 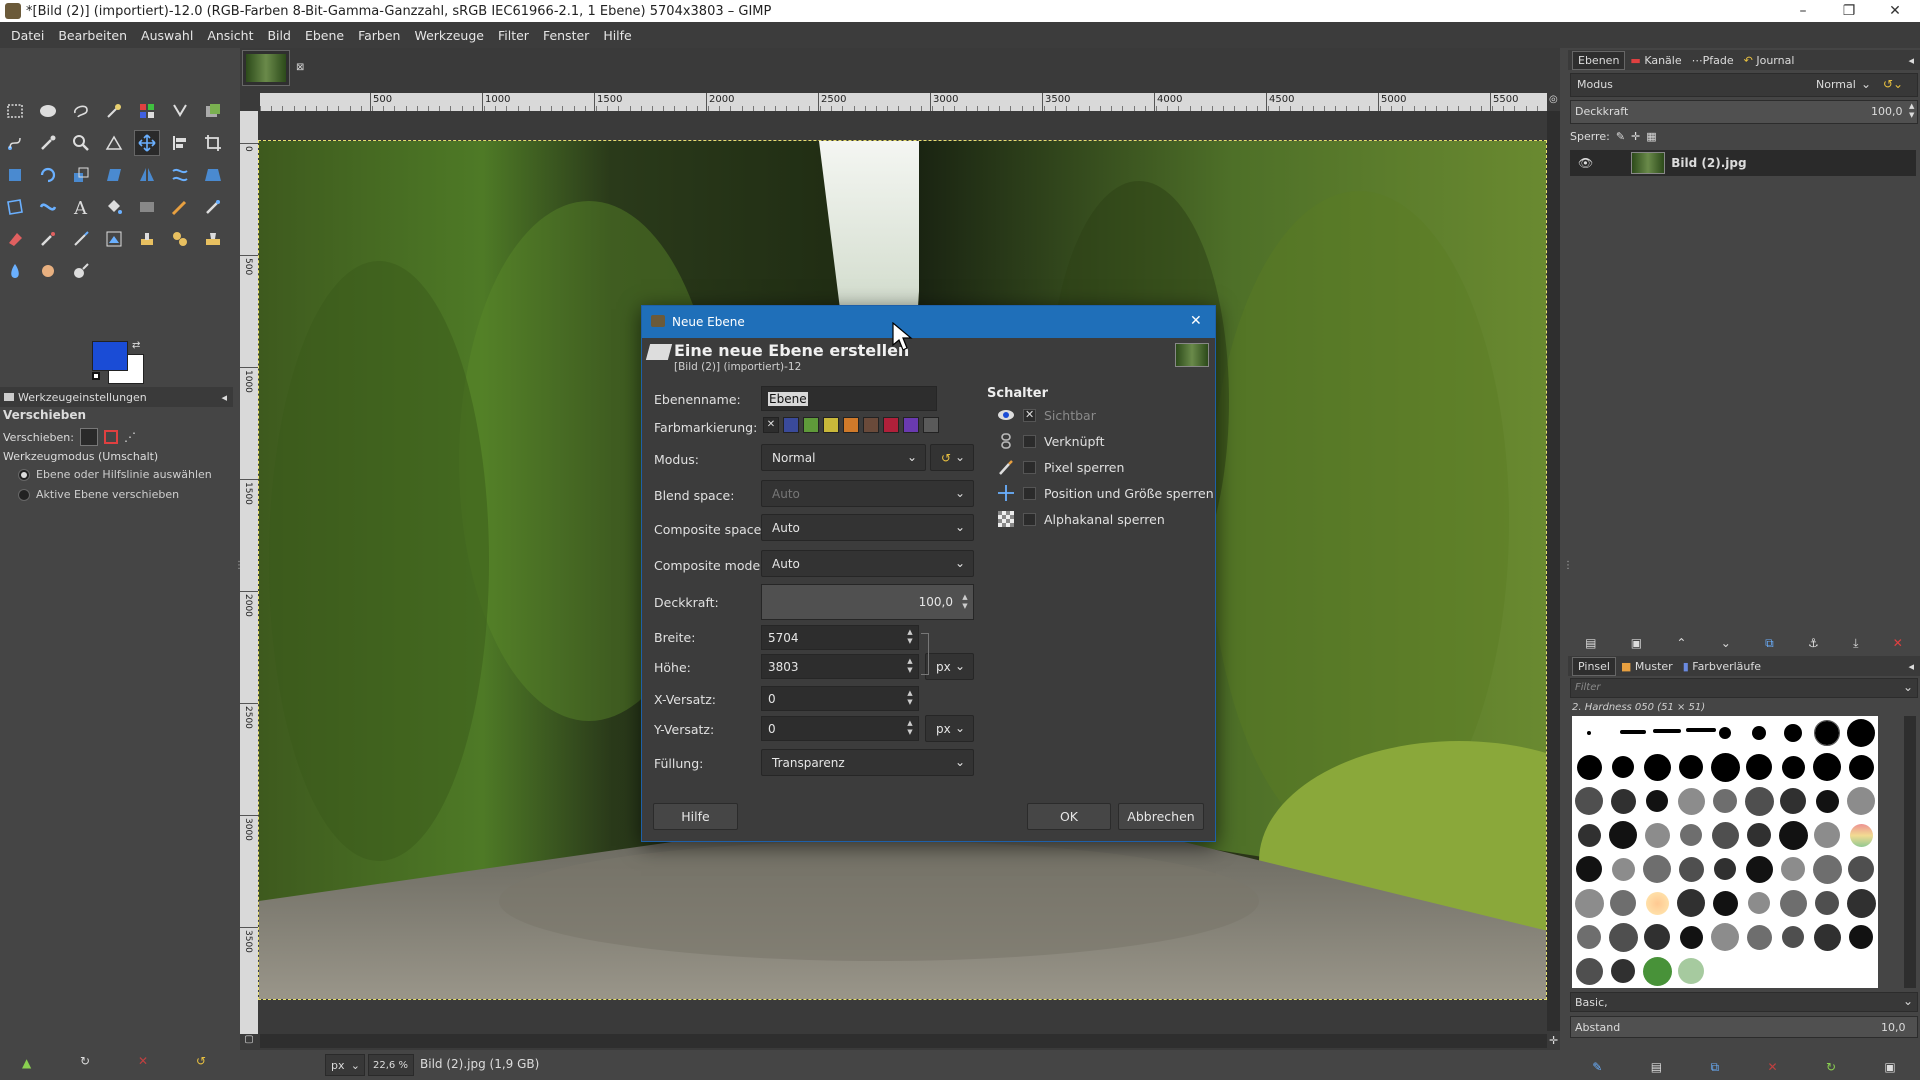 What do you see at coordinates (26, 1063) in the screenshot?
I see `save-tool-preset-icon: ▲` at bounding box center [26, 1063].